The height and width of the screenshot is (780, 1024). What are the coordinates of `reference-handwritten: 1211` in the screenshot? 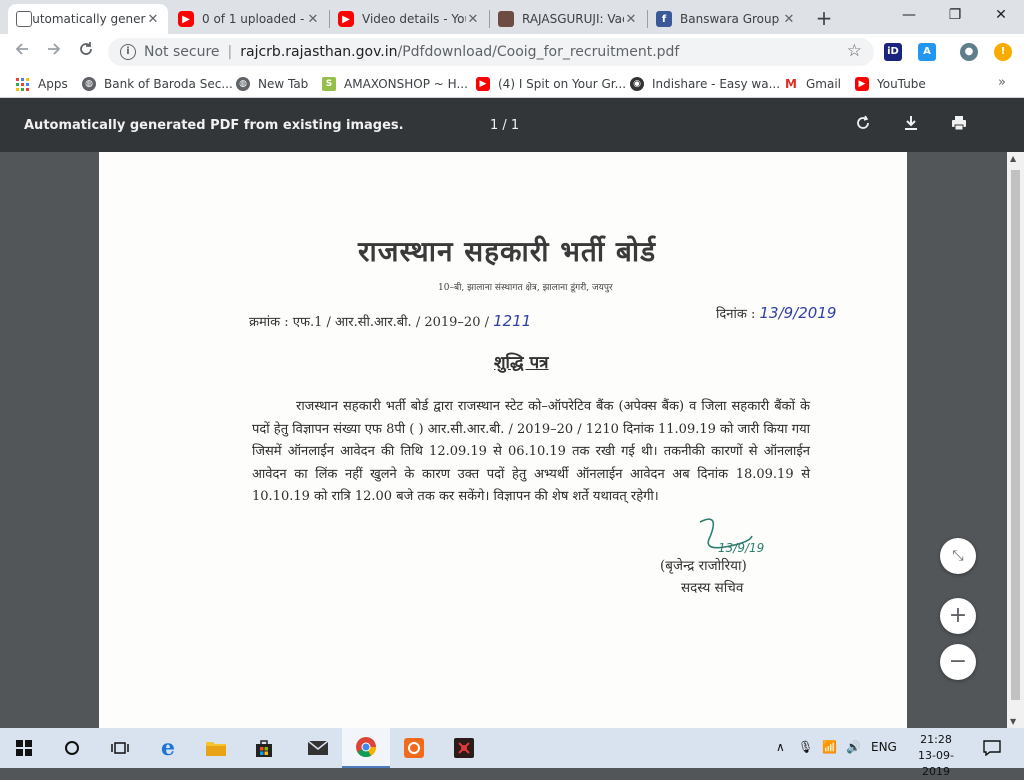 It's located at (512, 321).